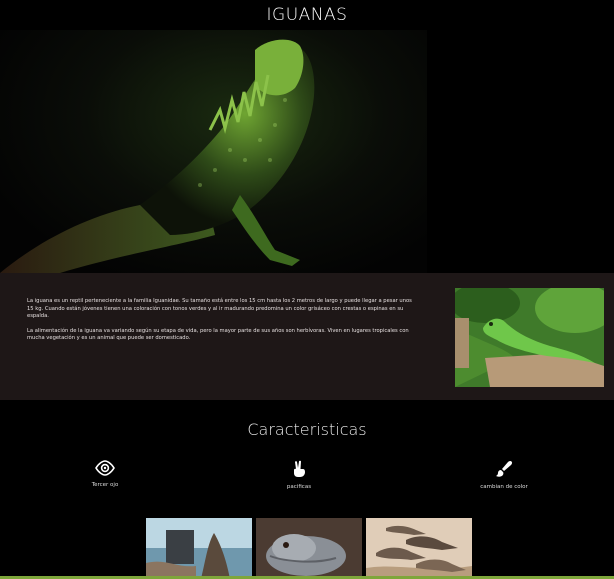 This screenshot has width=614, height=579. I want to click on feature-cambian-color: cambian de color, so click(504, 475).